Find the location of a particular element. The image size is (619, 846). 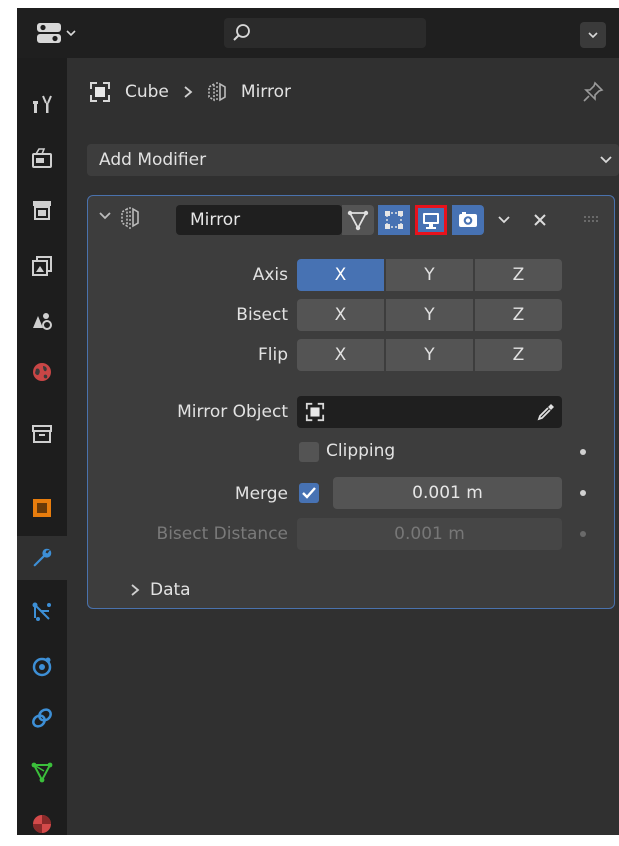

merge-checkbox is located at coordinates (309, 493).